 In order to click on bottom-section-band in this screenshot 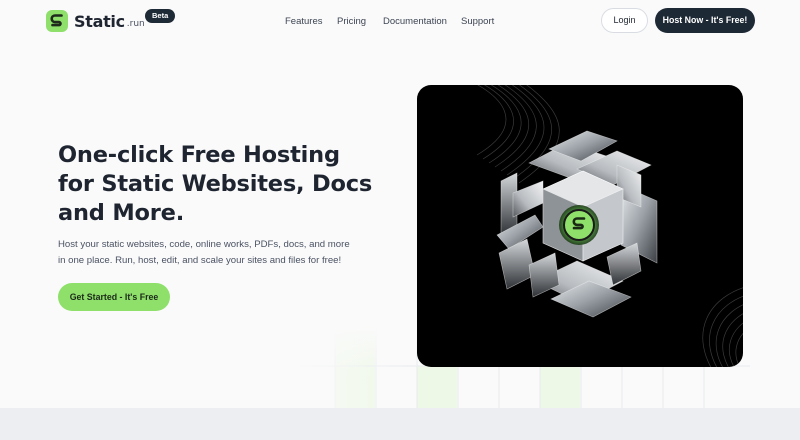, I will do `click(400, 424)`.